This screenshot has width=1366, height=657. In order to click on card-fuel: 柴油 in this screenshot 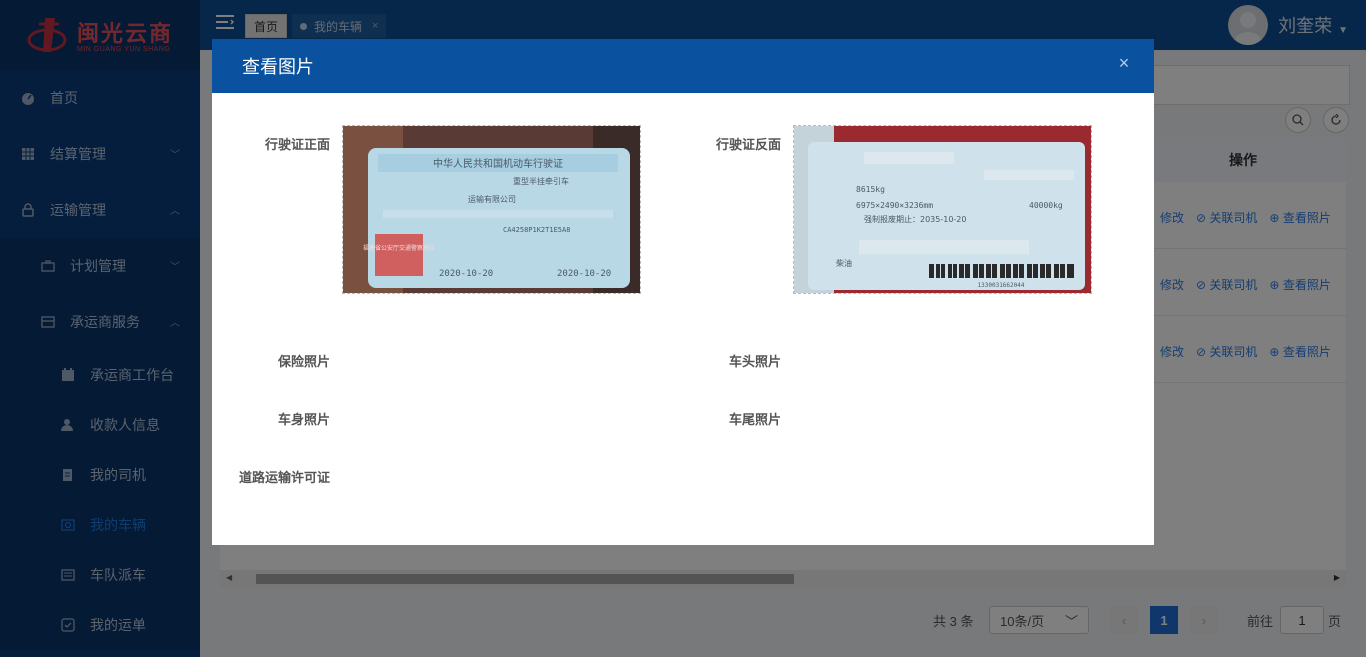, I will do `click(844, 263)`.